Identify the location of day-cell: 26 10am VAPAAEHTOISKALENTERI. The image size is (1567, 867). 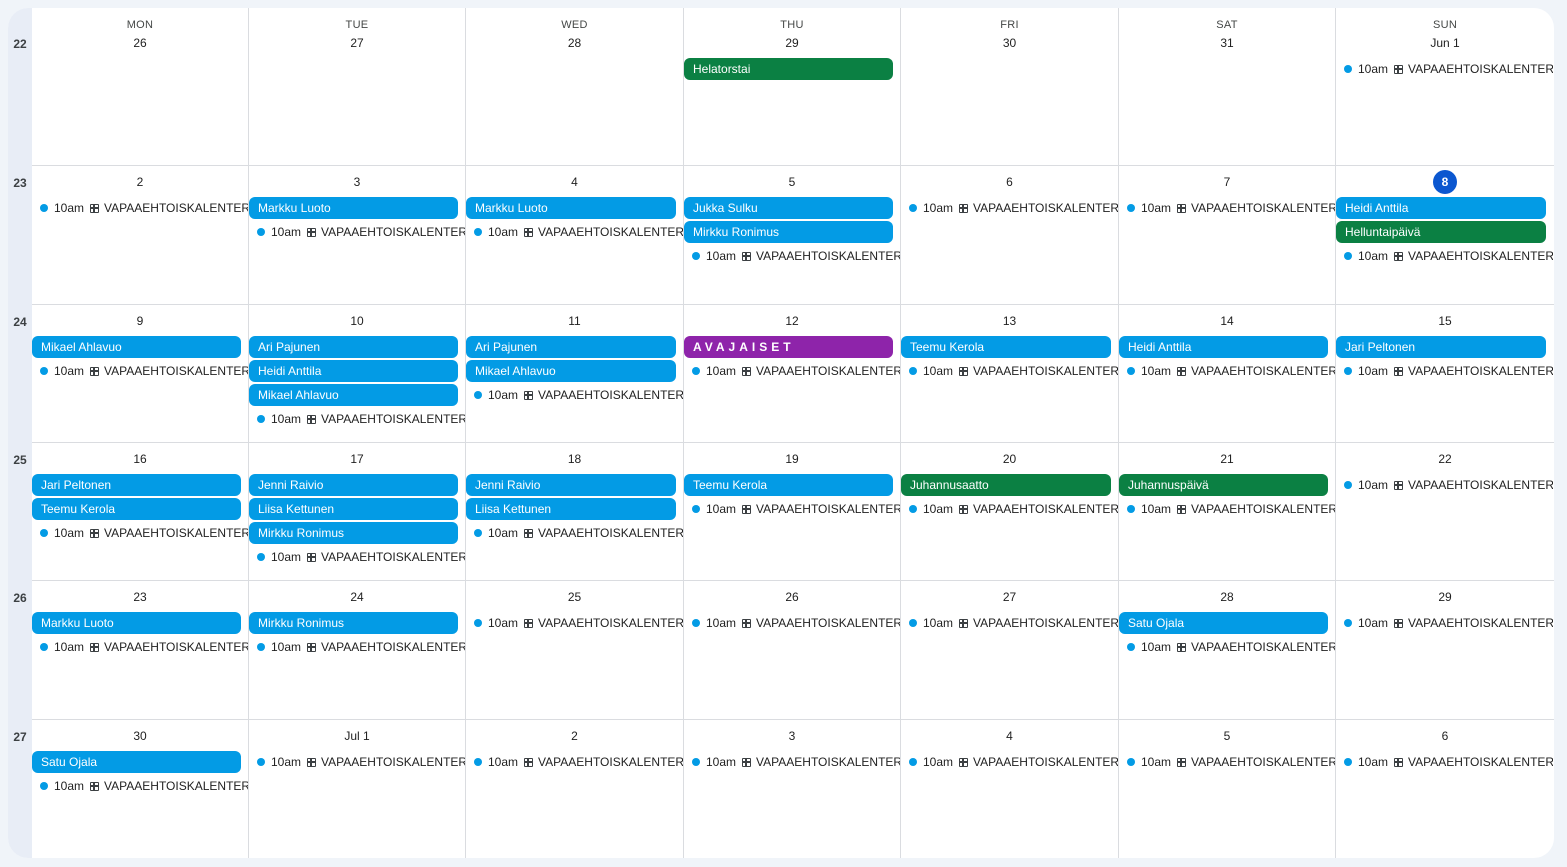
(792, 650).